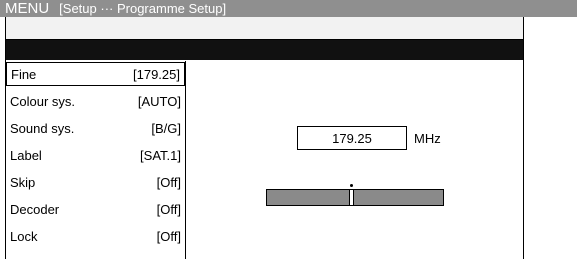 Image resolution: width=577 pixels, height=259 pixels. I want to click on frequency-unit: MHz, so click(427, 138).